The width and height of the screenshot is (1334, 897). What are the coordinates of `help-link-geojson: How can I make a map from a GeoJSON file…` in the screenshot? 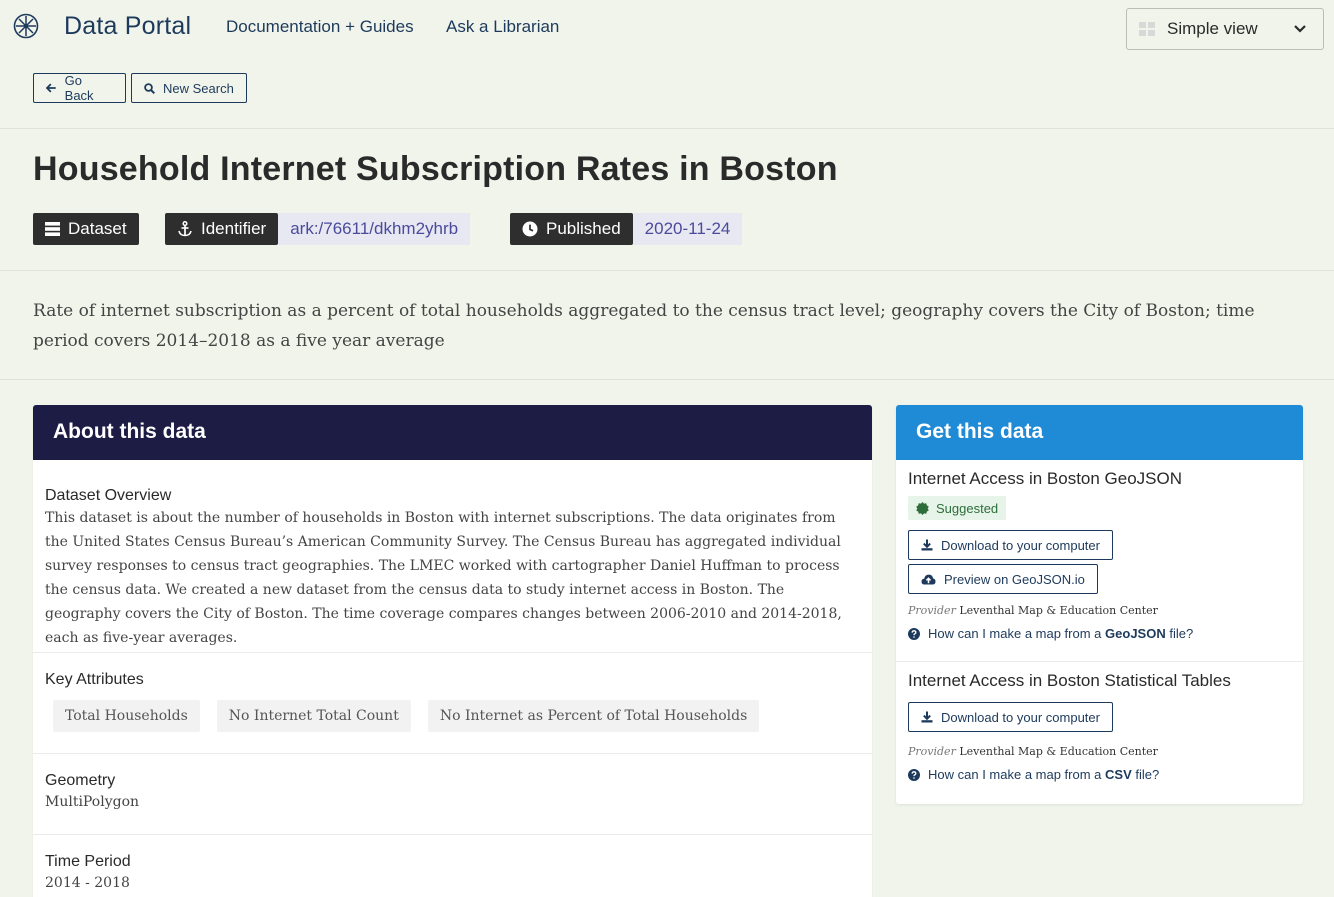 It's located at (1099, 633).